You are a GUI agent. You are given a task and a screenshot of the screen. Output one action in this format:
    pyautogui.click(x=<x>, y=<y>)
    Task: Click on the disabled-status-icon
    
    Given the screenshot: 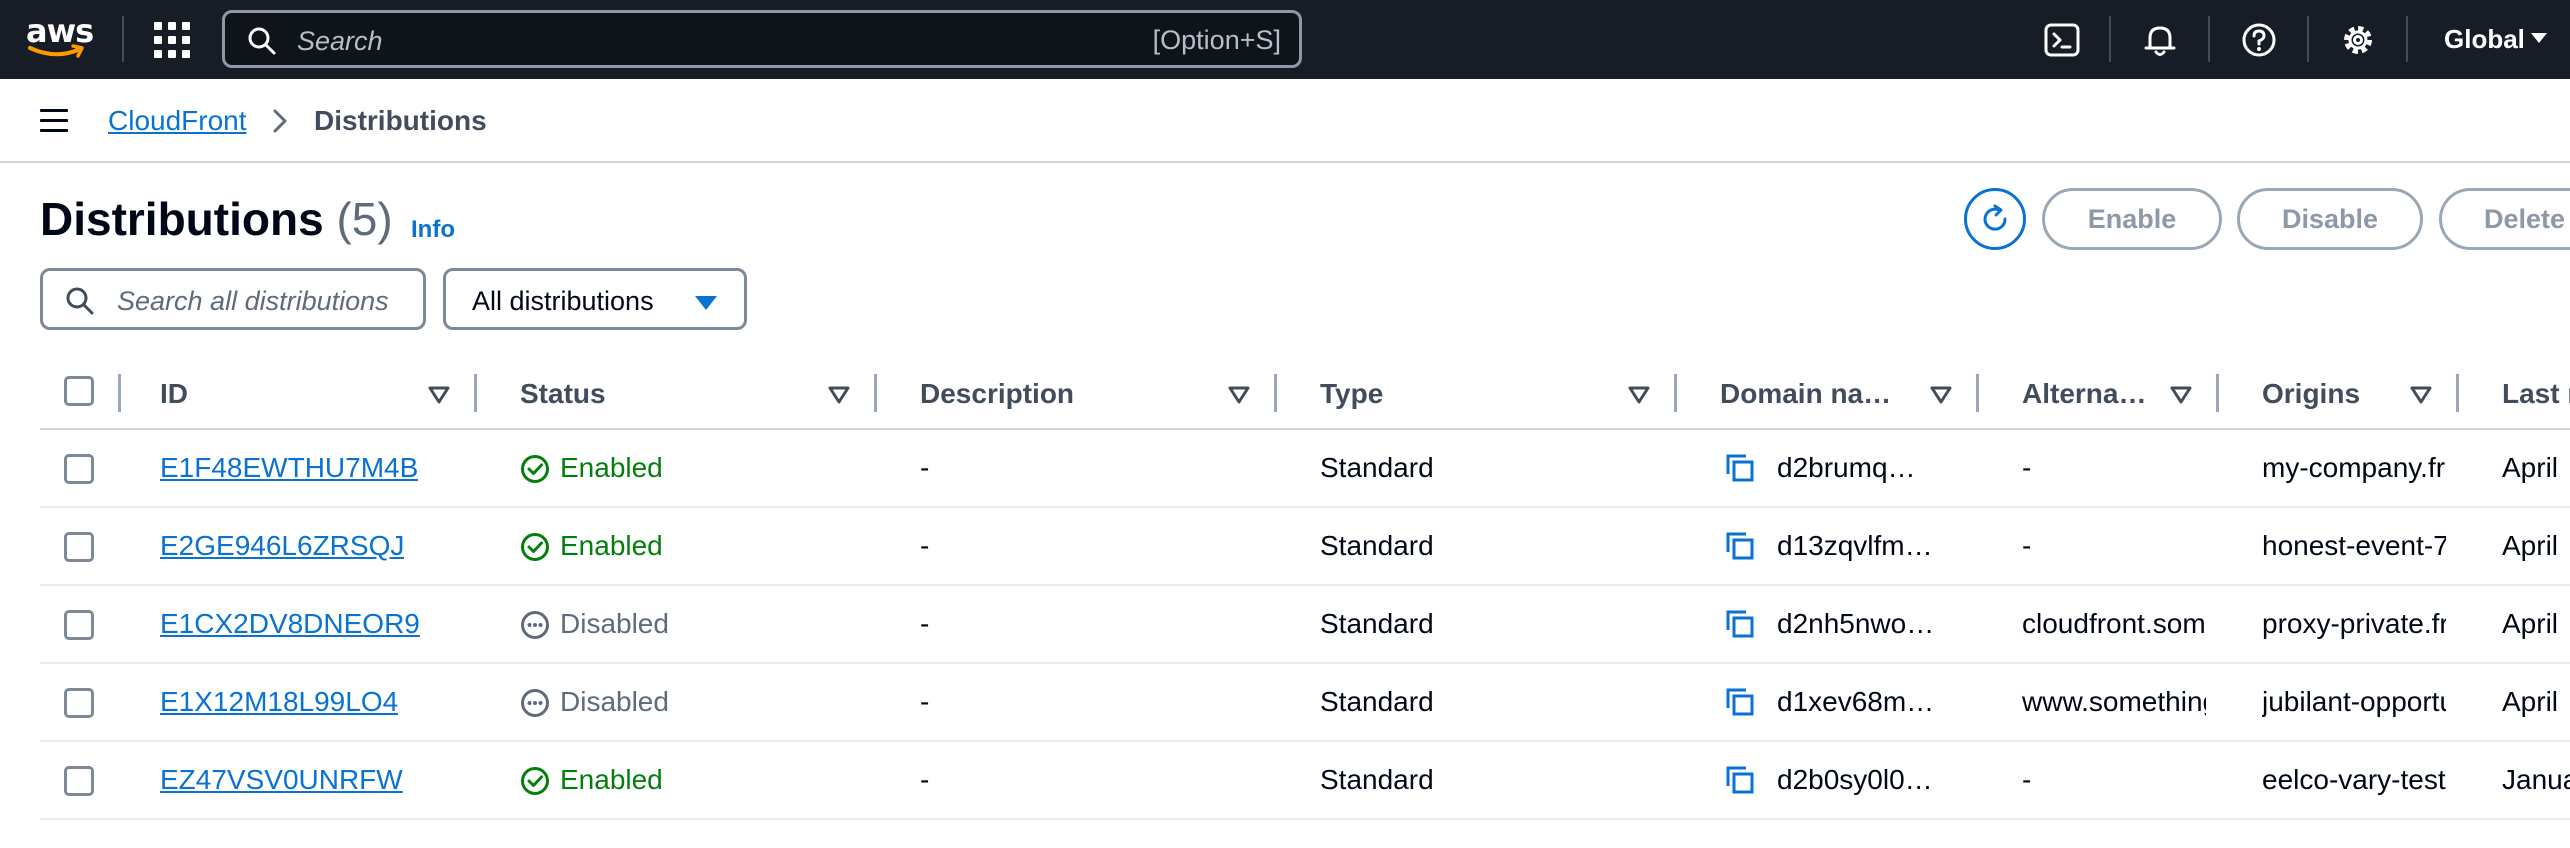 What is the action you would take?
    pyautogui.click(x=535, y=703)
    